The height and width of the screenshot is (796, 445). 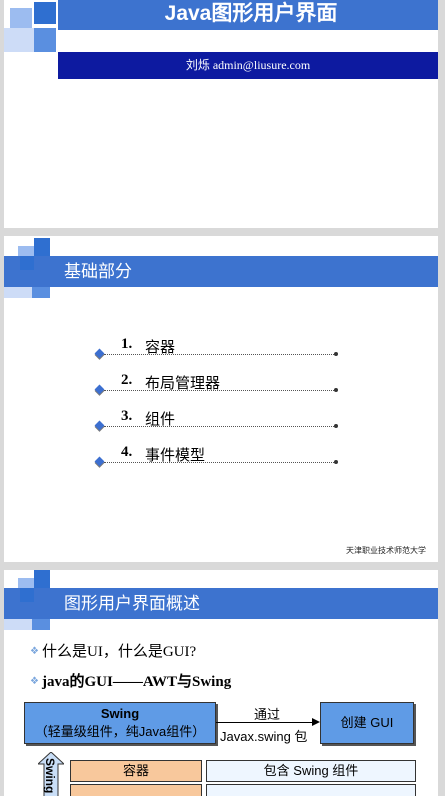 I want to click on bullet-text: 什么是UI，什么是GUI?, so click(x=119, y=652).